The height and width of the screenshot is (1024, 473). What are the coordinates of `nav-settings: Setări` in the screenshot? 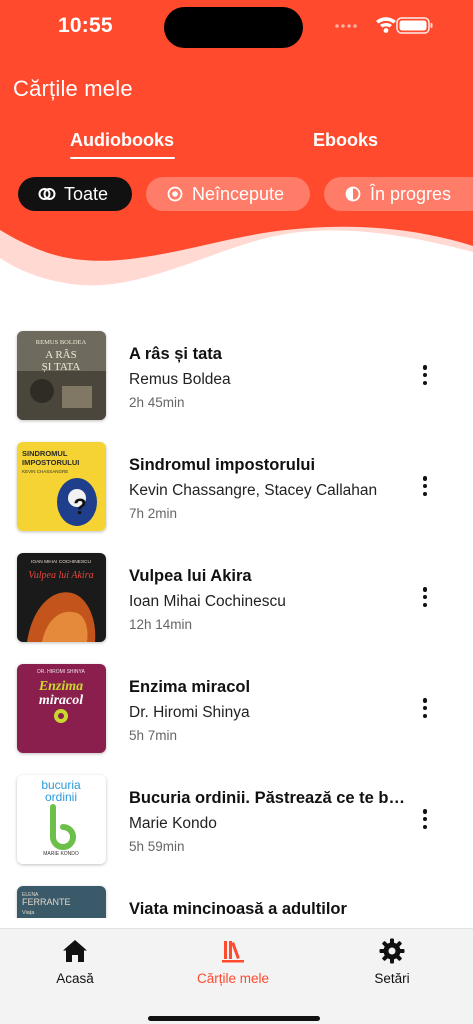 It's located at (392, 967).